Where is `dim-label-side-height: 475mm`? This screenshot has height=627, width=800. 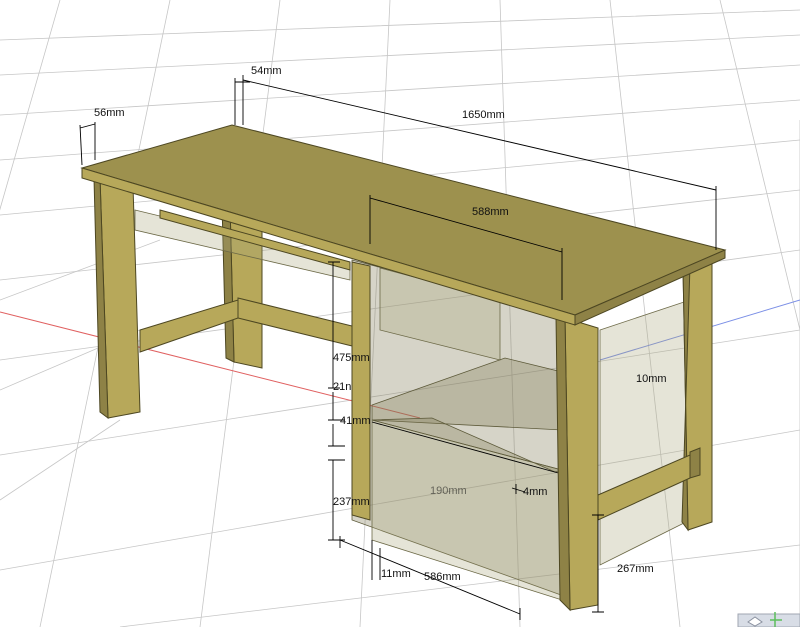
dim-label-side-height: 475mm is located at coordinates (351, 358).